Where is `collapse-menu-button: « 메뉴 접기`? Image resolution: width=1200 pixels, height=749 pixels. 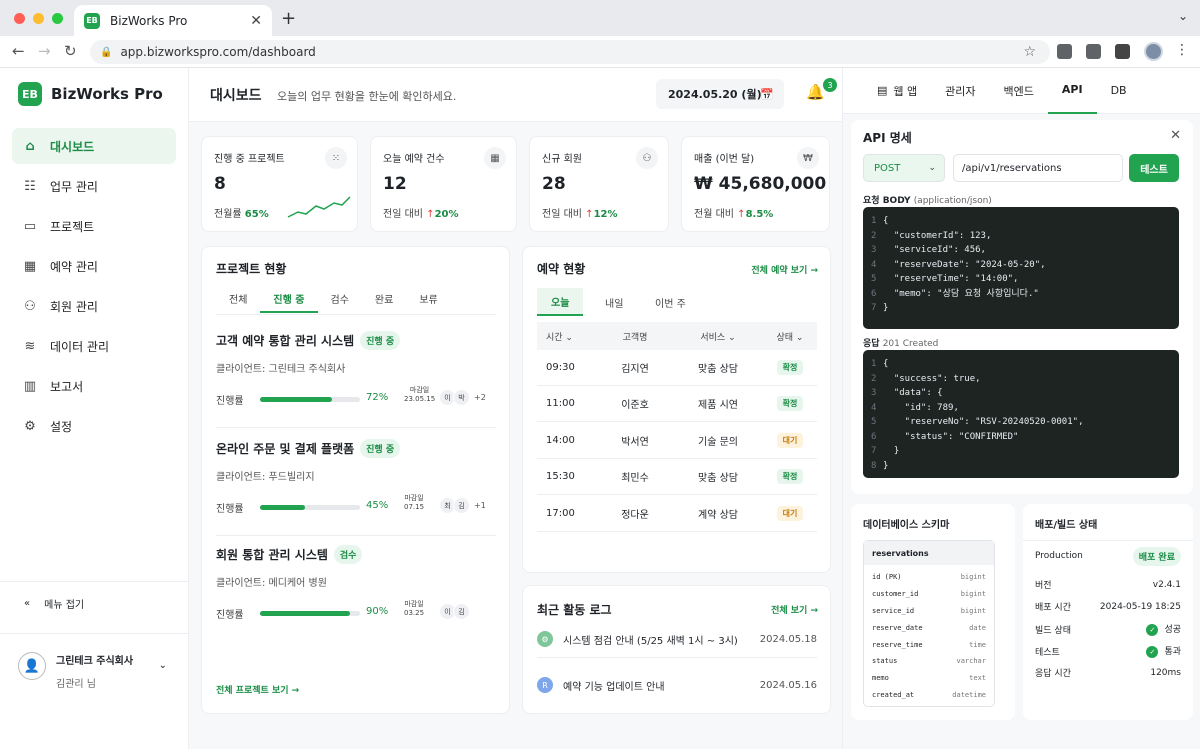
collapse-menu-button: « 메뉴 접기 is located at coordinates (94, 603).